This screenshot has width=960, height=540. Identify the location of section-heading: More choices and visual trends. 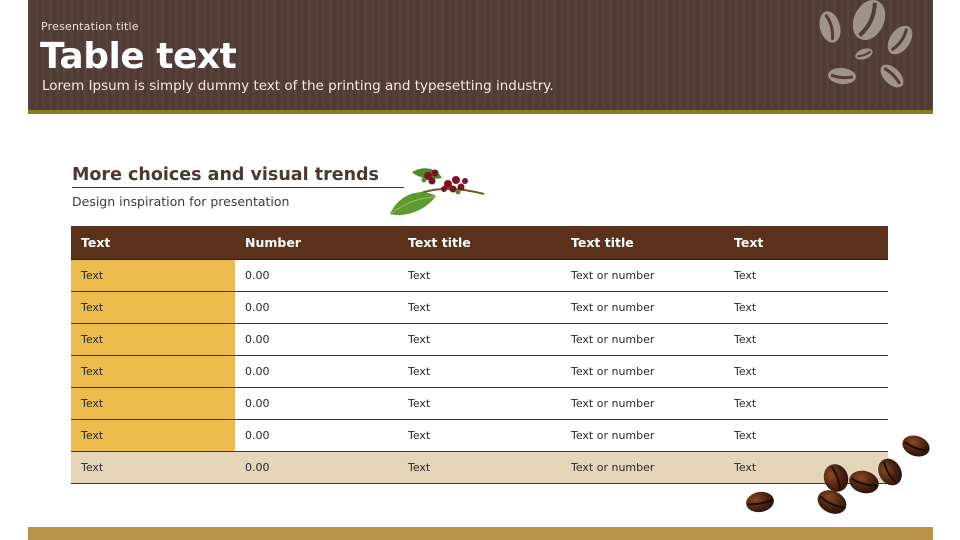
(225, 175).